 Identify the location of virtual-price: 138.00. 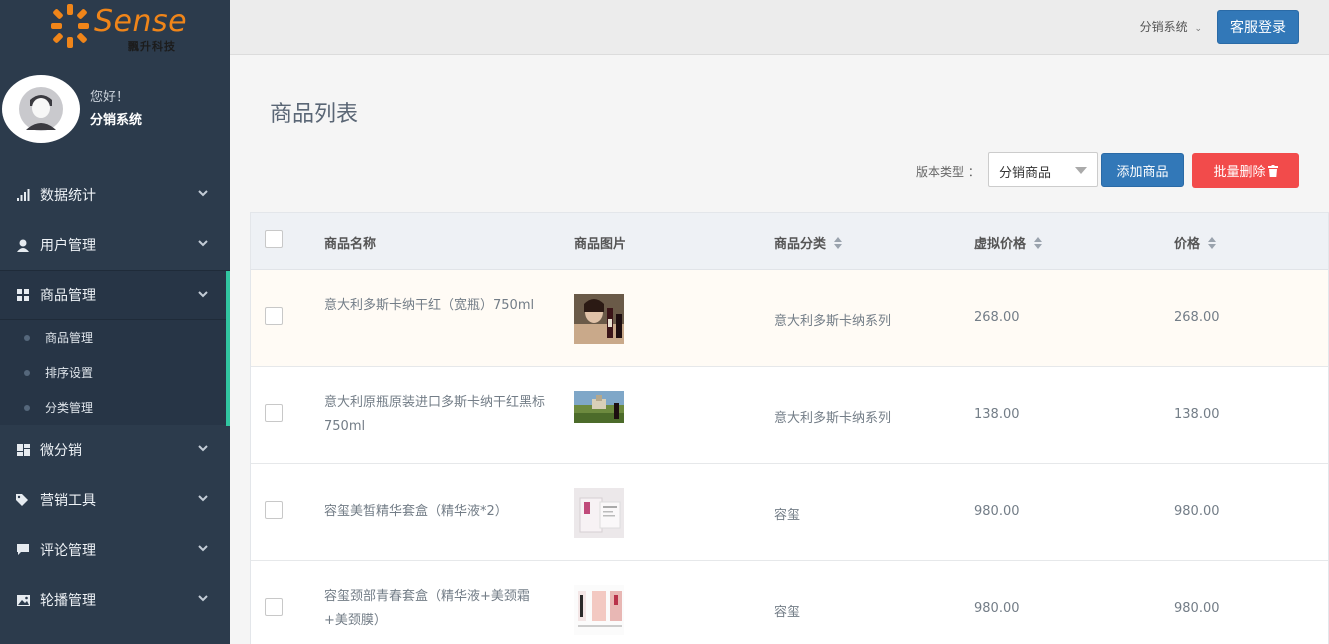
(997, 414).